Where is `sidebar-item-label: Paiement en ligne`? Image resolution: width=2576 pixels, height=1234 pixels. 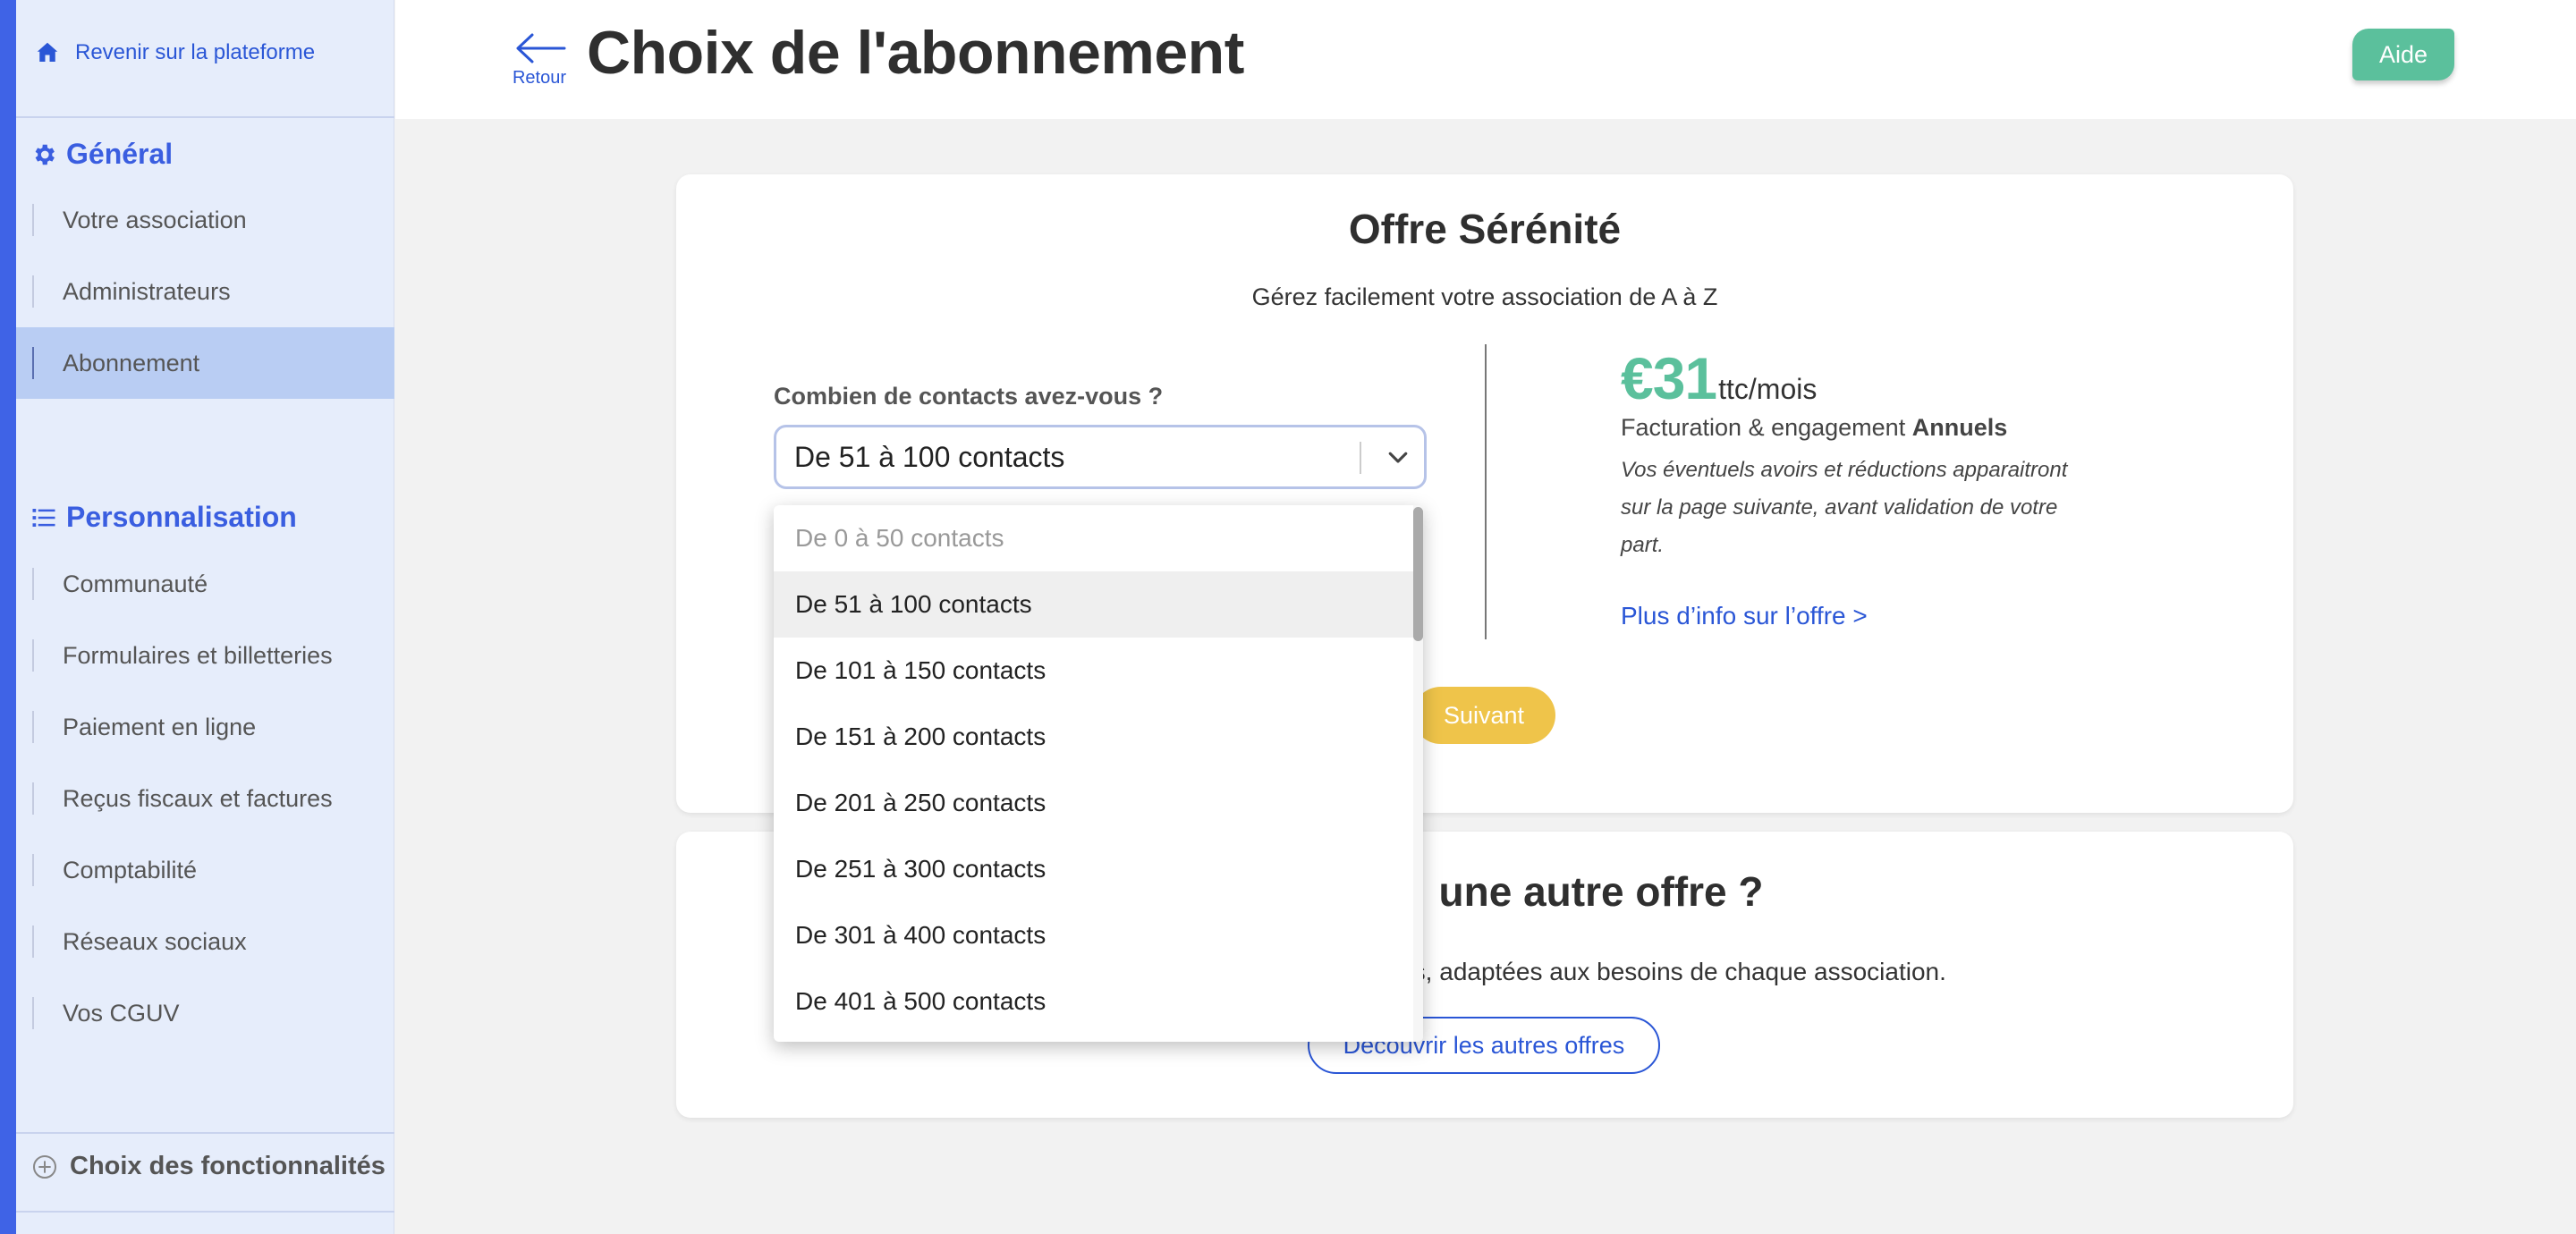
sidebar-item-label: Paiement en ligne is located at coordinates (160, 726).